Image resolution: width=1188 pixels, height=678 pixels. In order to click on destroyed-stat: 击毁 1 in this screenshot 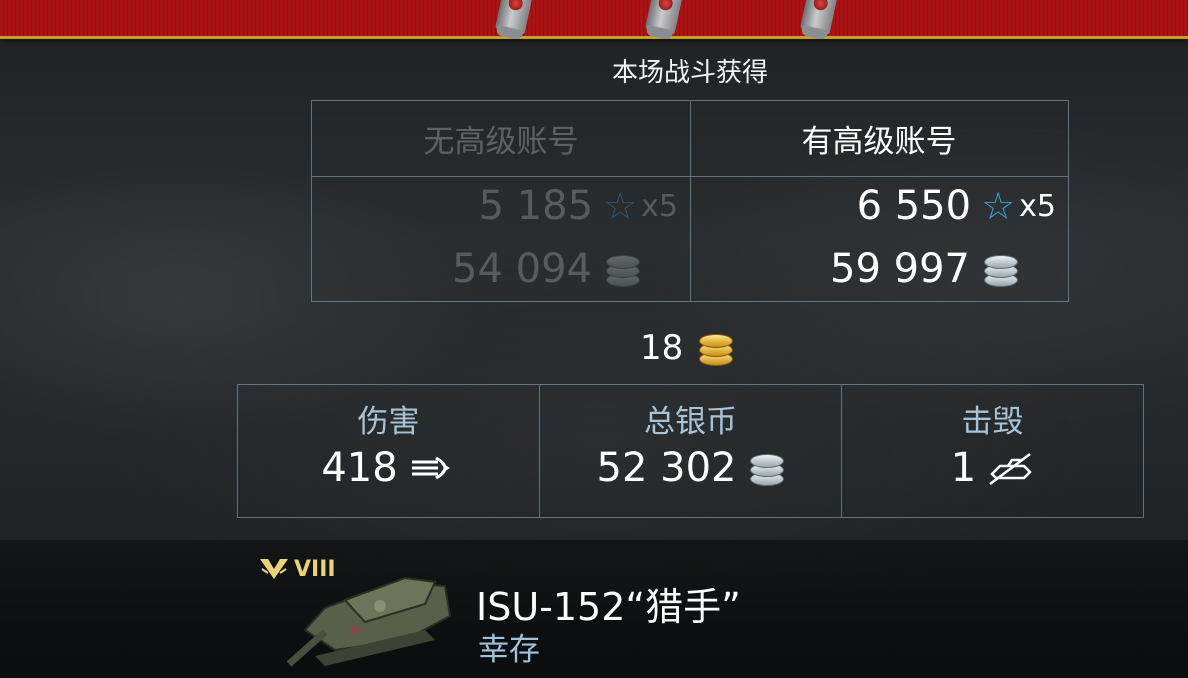, I will do `click(992, 451)`.